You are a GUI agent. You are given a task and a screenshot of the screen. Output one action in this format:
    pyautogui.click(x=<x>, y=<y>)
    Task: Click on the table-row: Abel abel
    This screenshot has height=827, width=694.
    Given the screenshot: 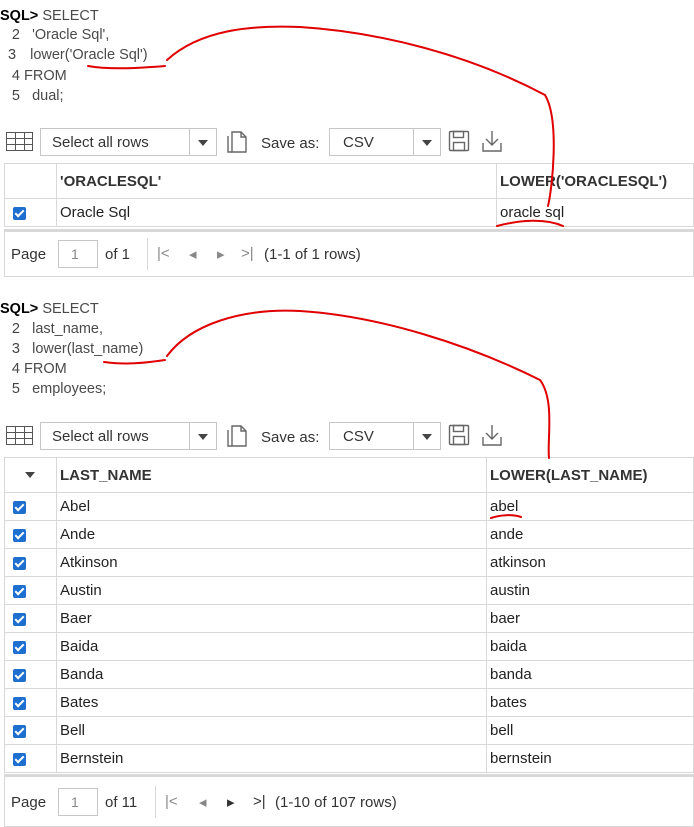 What is the action you would take?
    pyautogui.click(x=349, y=506)
    